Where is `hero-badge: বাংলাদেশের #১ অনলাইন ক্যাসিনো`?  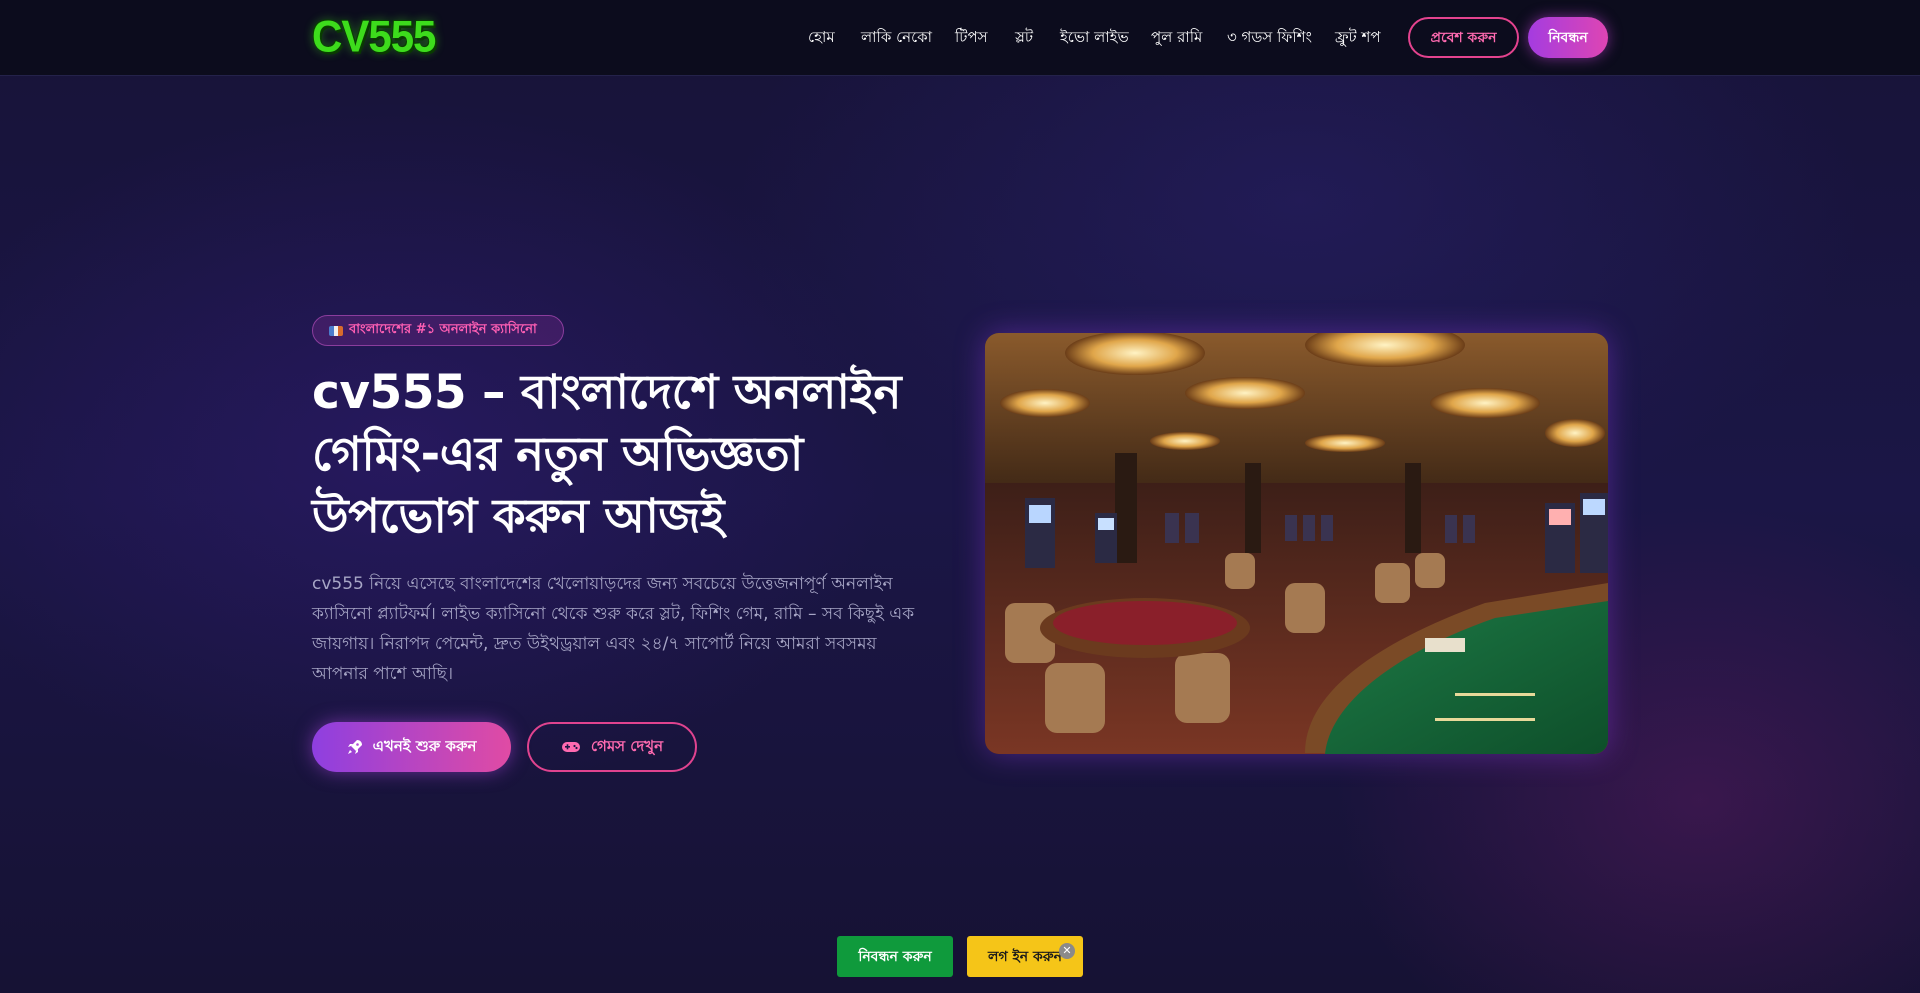
hero-badge: বাংলাদেশের #১ অনলাইন ক্যাসিনো is located at coordinates (438, 330).